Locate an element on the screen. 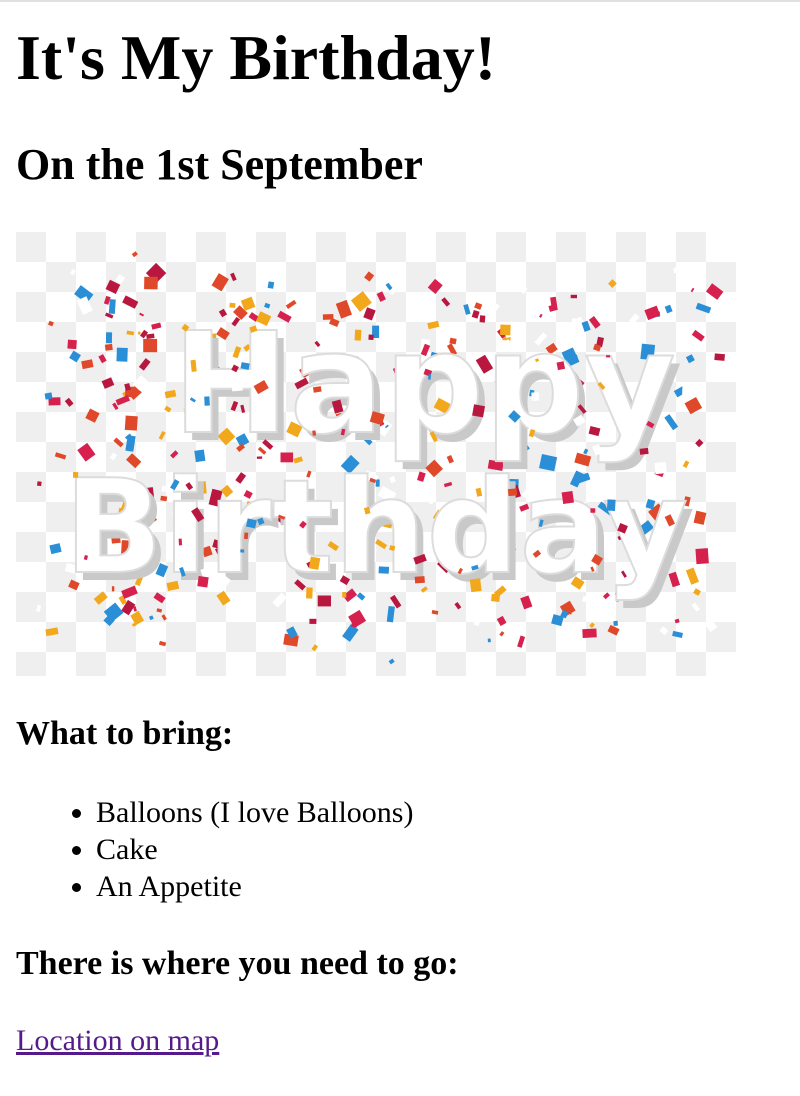 The width and height of the screenshot is (800, 1096). top-divider is located at coordinates (400, 1).